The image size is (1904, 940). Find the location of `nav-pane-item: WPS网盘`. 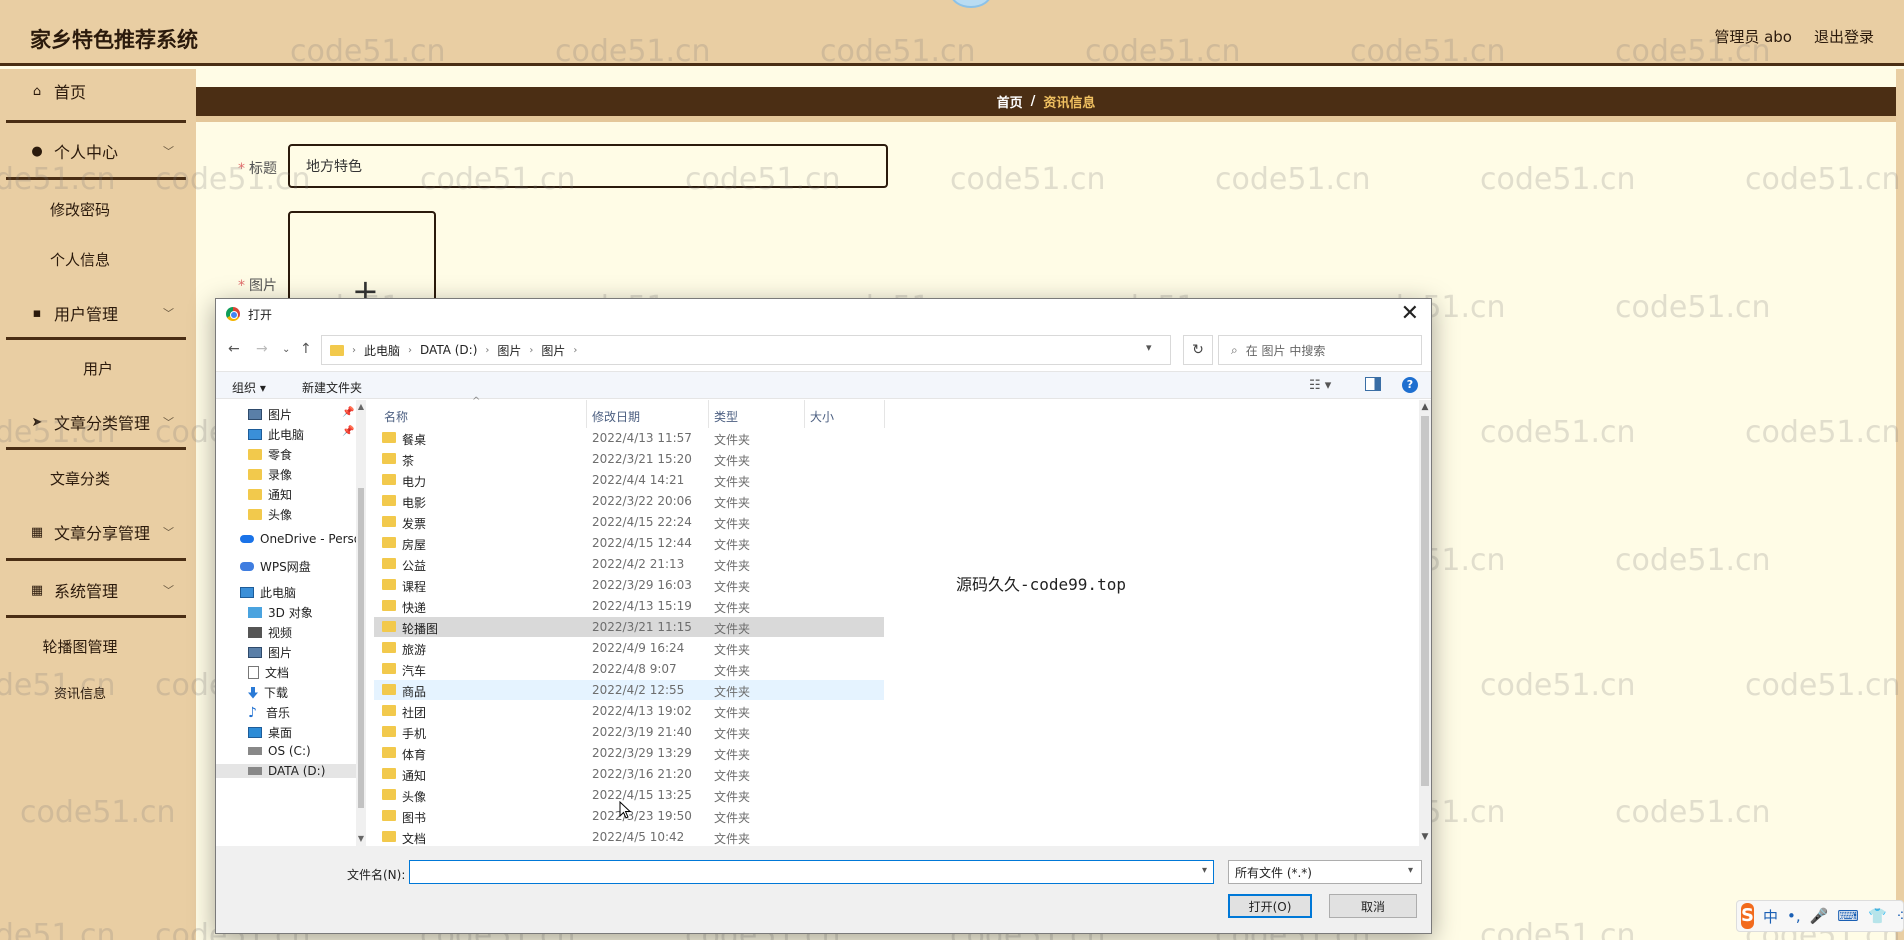

nav-pane-item: WPS网盘 is located at coordinates (275, 566).